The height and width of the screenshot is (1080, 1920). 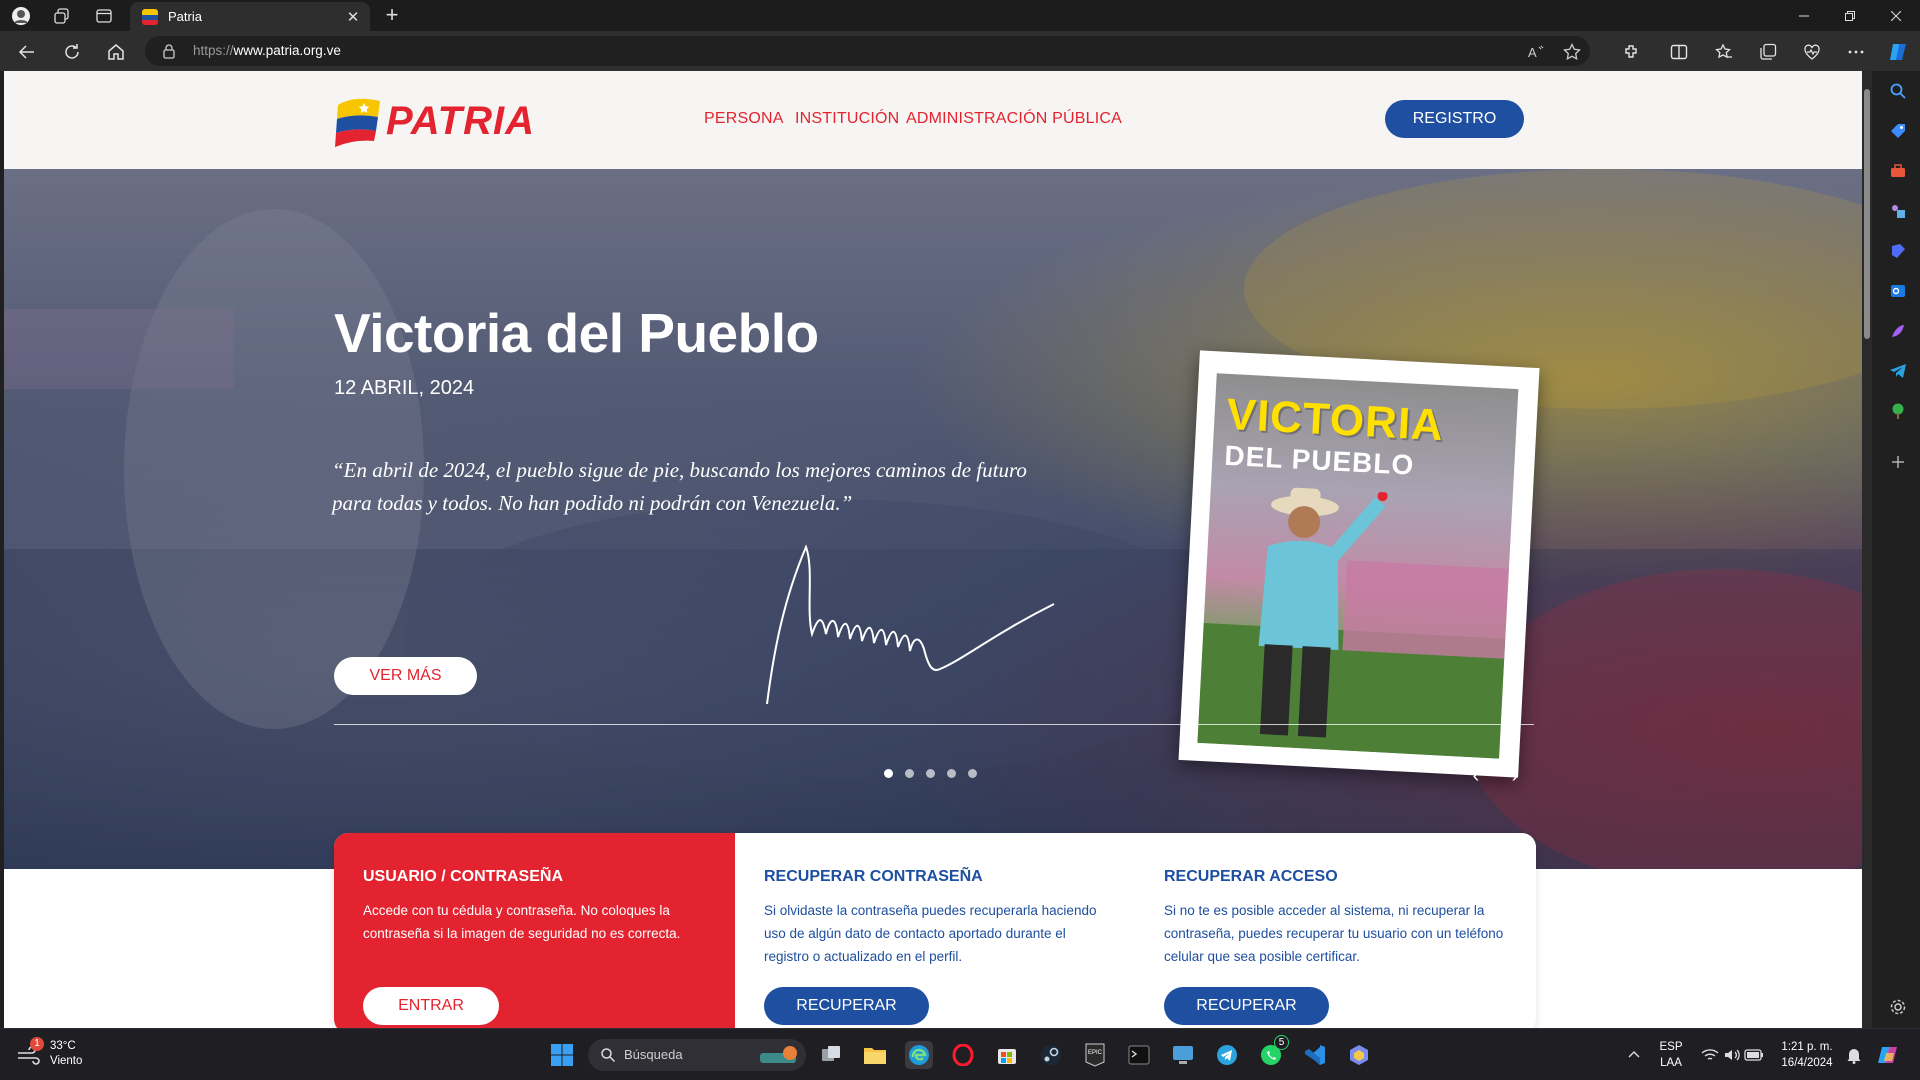 I want to click on opera-icon, so click(x=963, y=1055).